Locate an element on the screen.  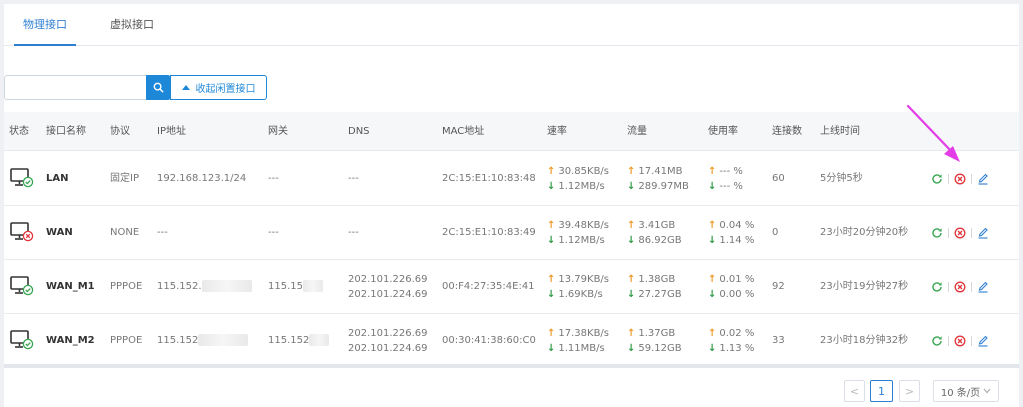
dns: 202.101.226.69 202.101.224.69 is located at coordinates (388, 341).